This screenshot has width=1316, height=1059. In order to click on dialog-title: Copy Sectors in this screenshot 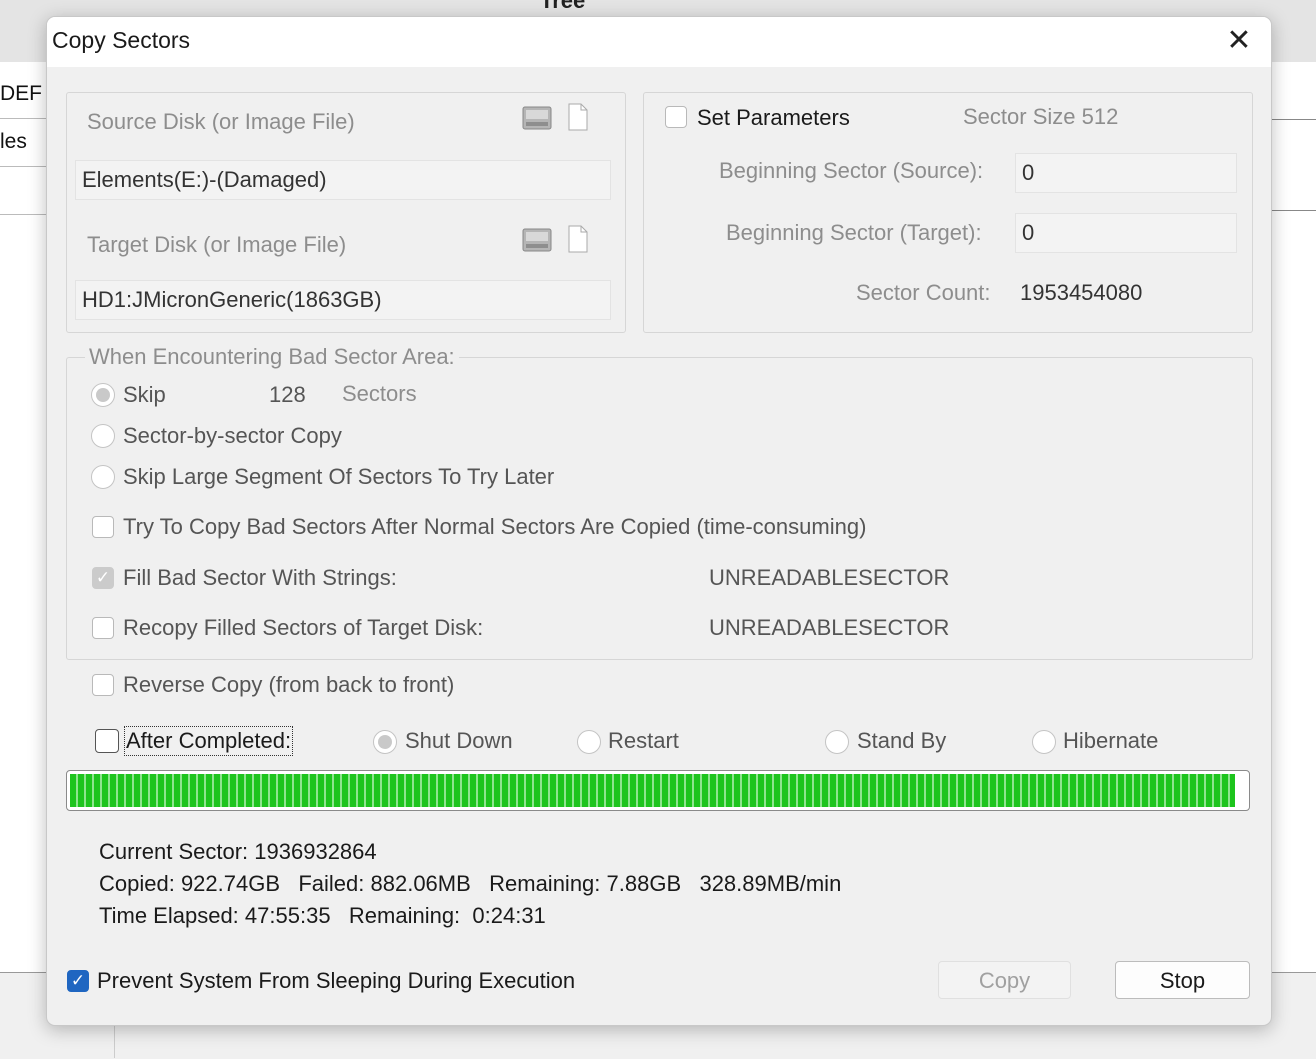, I will do `click(121, 40)`.